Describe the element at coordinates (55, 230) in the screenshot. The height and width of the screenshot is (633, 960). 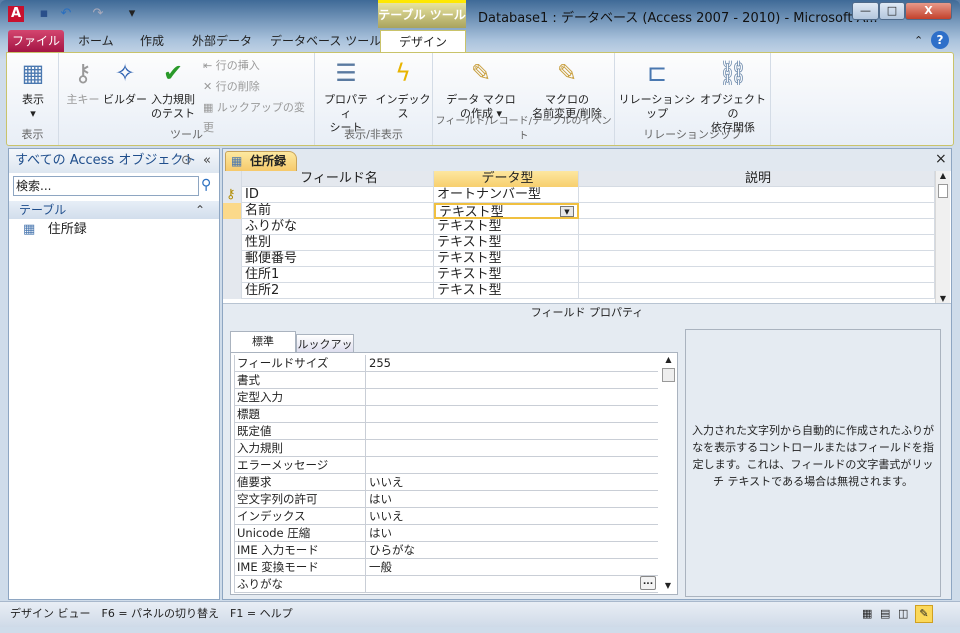
I see `nav-item-table: ▦ 住所録` at that location.